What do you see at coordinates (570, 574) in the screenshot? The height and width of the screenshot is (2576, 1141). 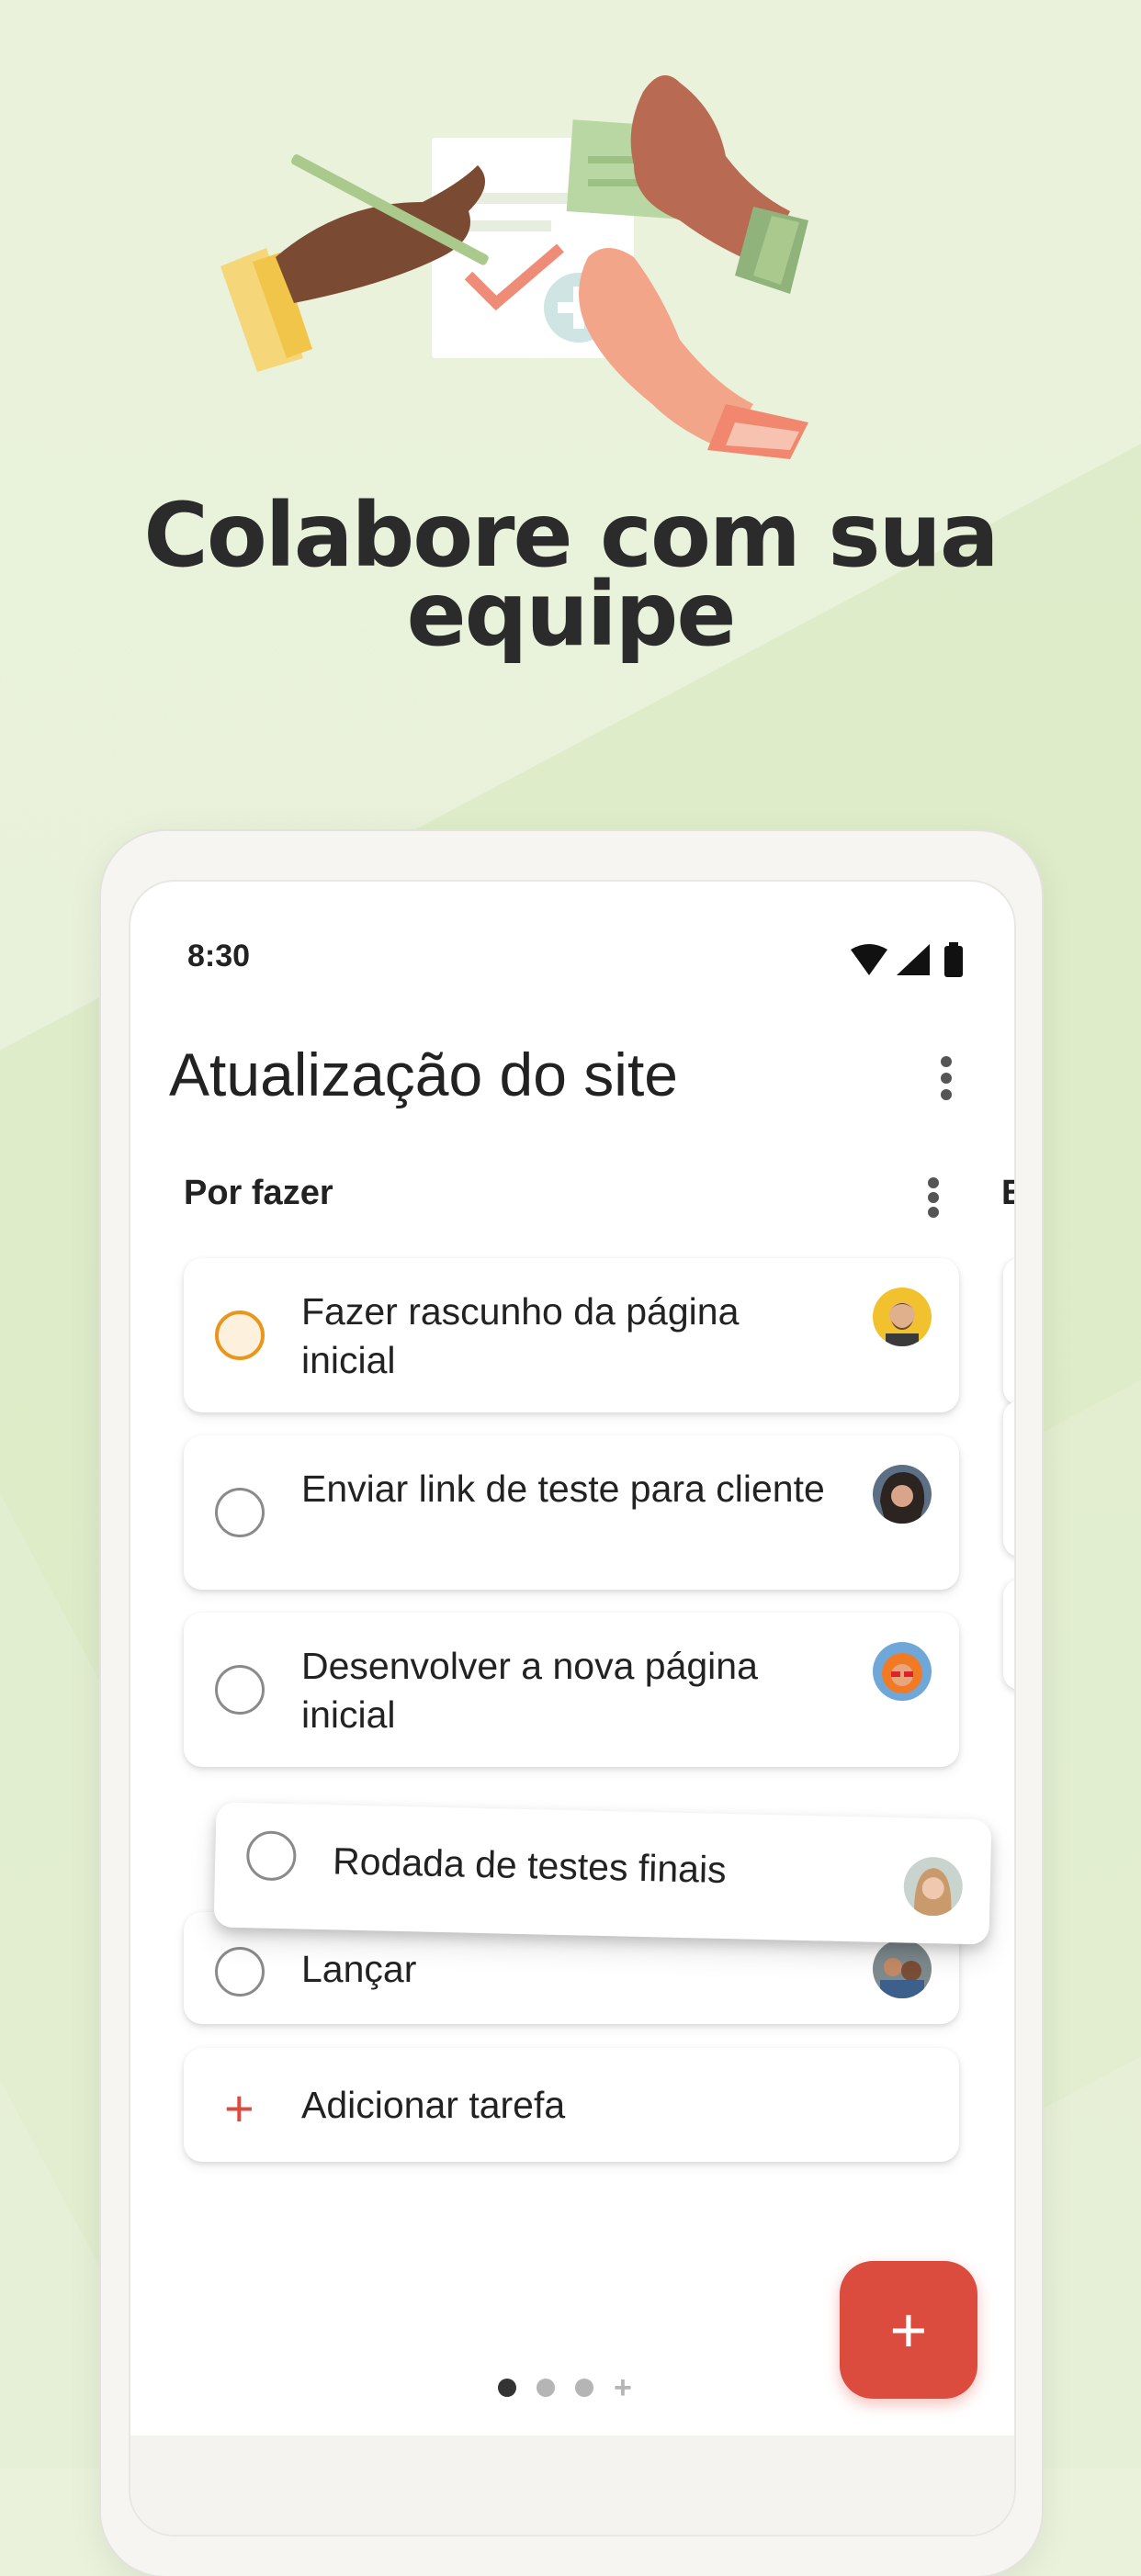 I see `headline: Colabore com sua equipe` at bounding box center [570, 574].